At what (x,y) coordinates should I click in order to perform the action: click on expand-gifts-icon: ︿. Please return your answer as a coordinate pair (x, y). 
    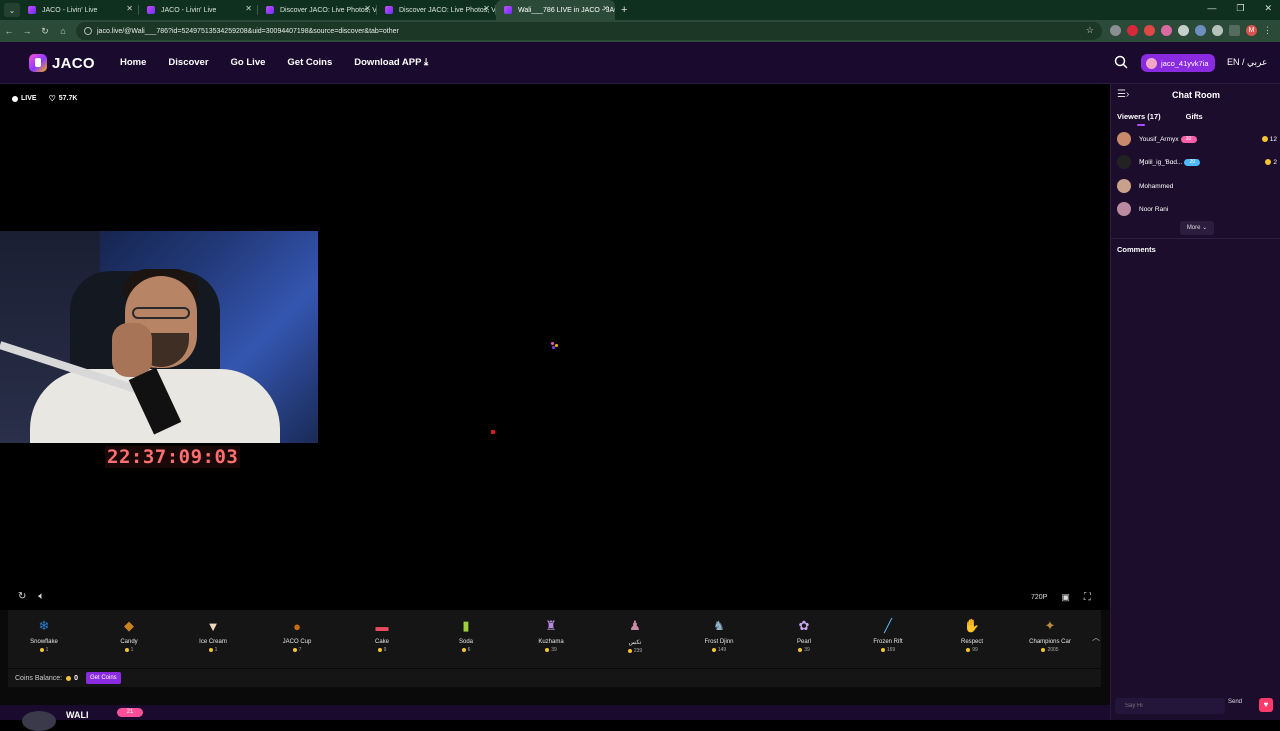
    Looking at the image, I should click on (1096, 637).